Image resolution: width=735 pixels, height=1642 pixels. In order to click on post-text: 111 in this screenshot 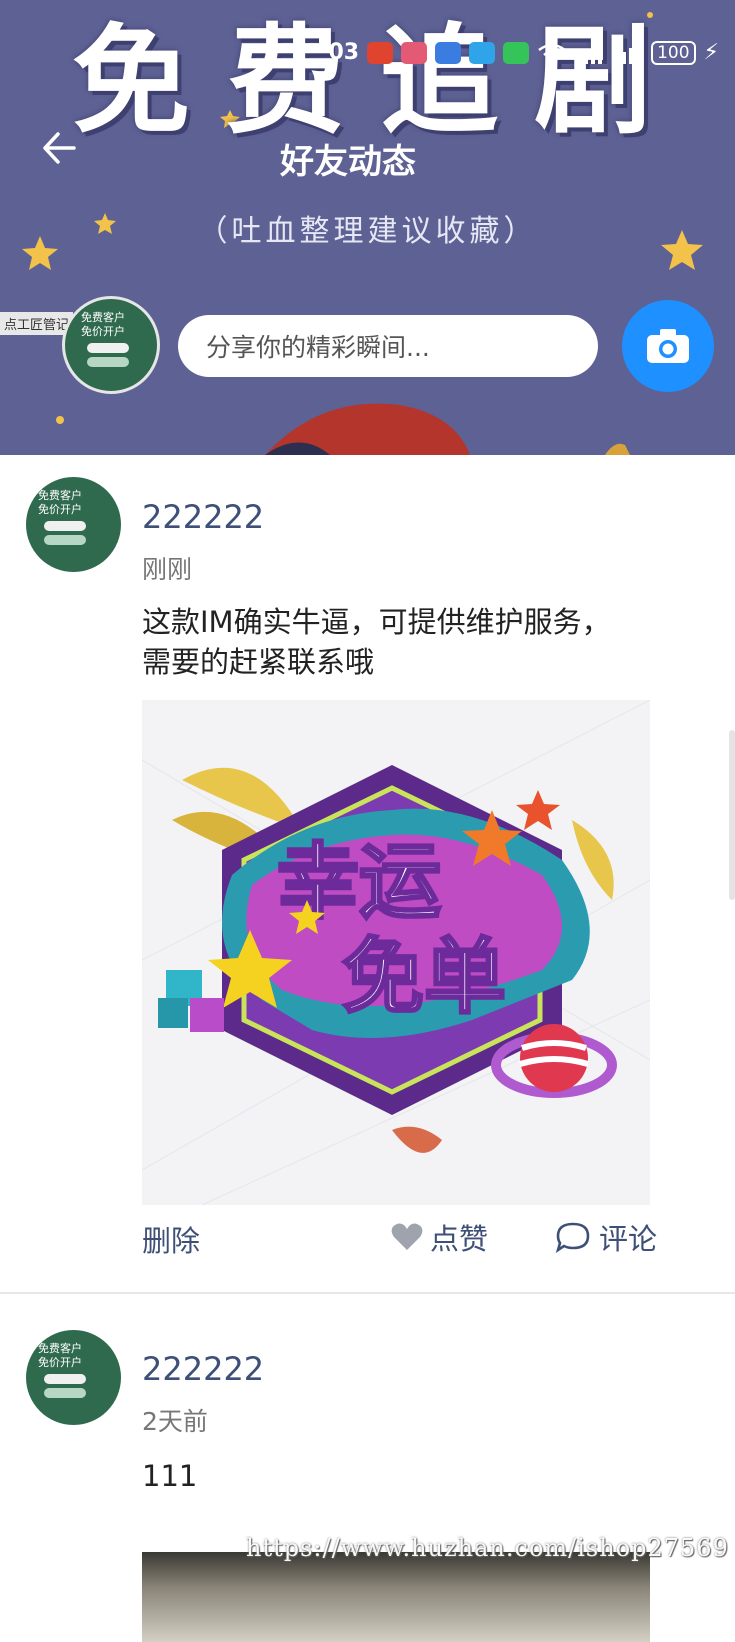, I will do `click(170, 1476)`.